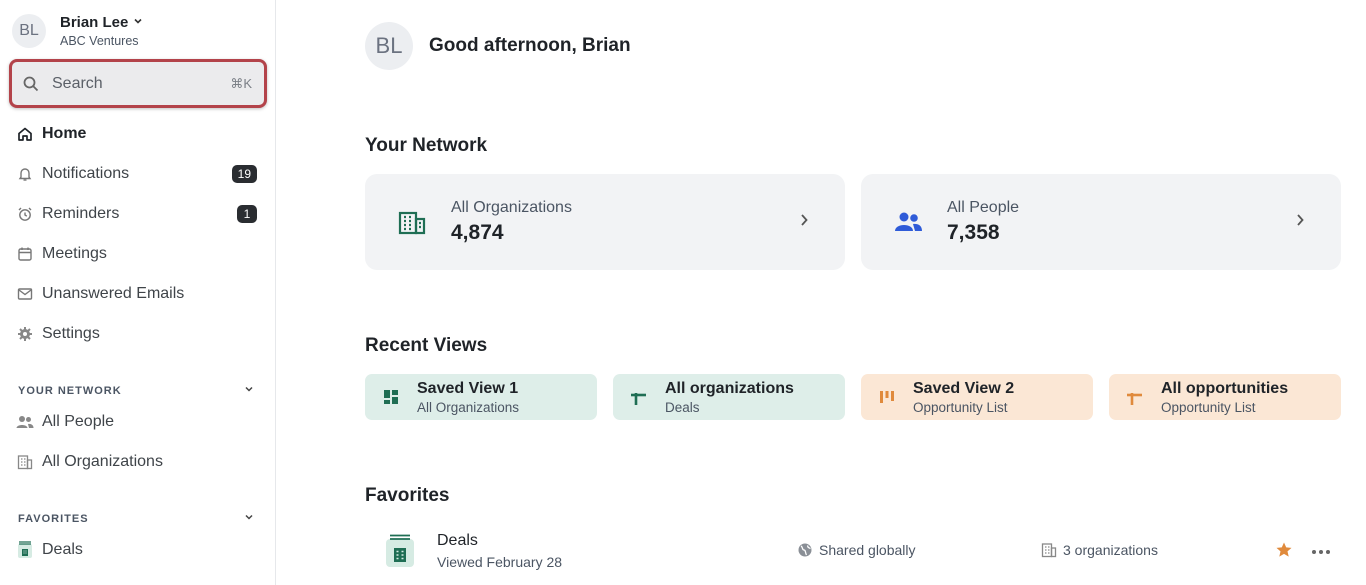 The width and height of the screenshot is (1366, 585). Describe the element at coordinates (25, 254) in the screenshot. I see `calendar-icon` at that location.